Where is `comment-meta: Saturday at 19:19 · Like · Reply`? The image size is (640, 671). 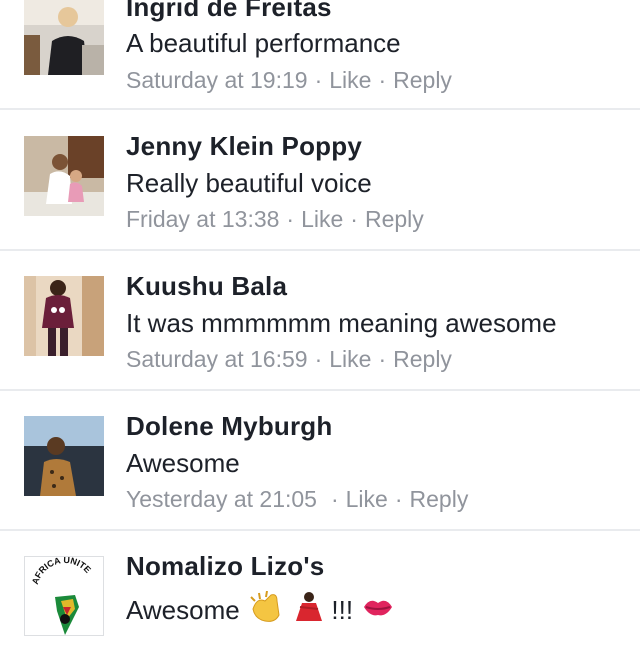 comment-meta: Saturday at 19:19 · Like · Reply is located at coordinates (289, 80).